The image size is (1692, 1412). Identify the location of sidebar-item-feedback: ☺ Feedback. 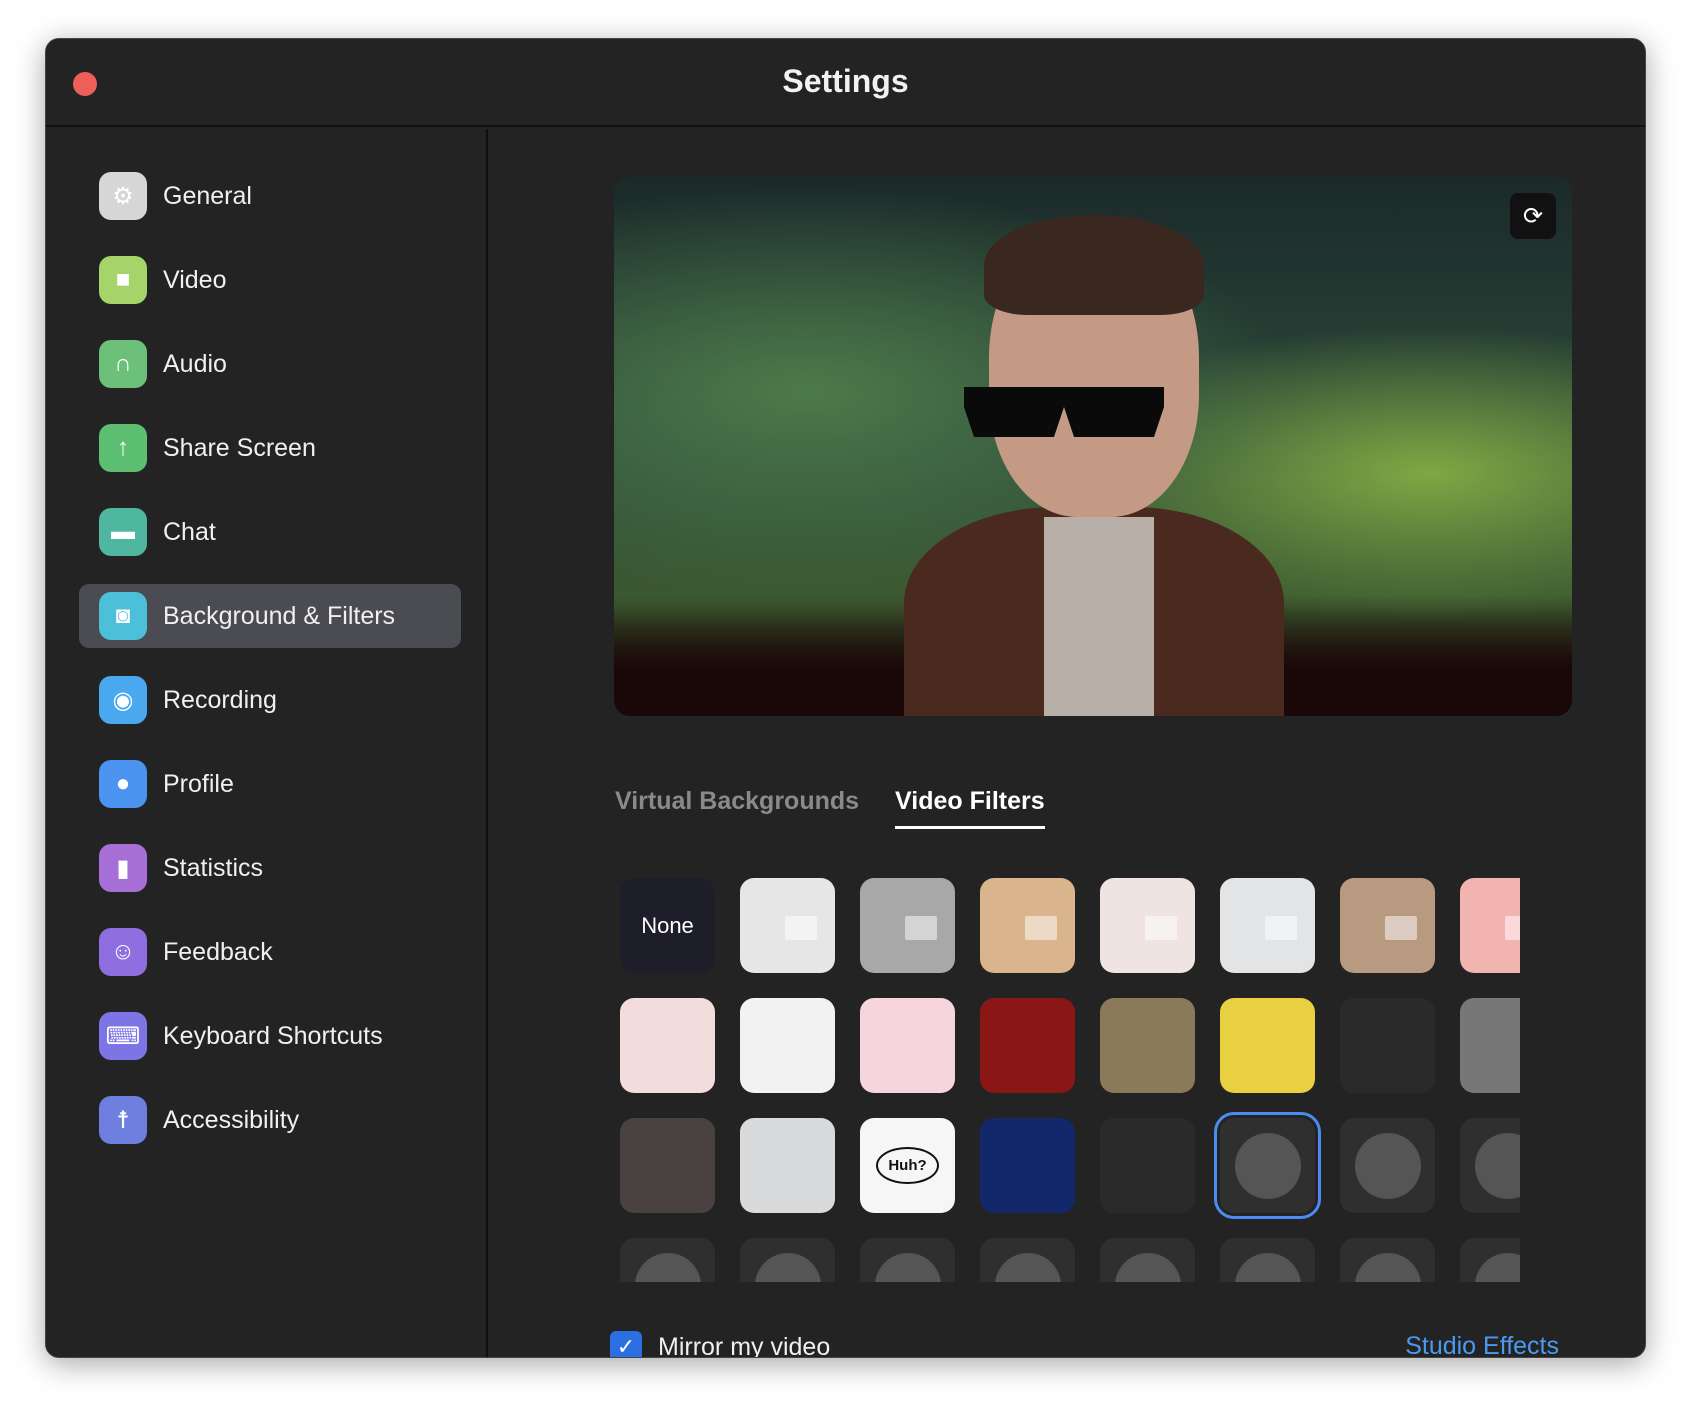
(270, 952).